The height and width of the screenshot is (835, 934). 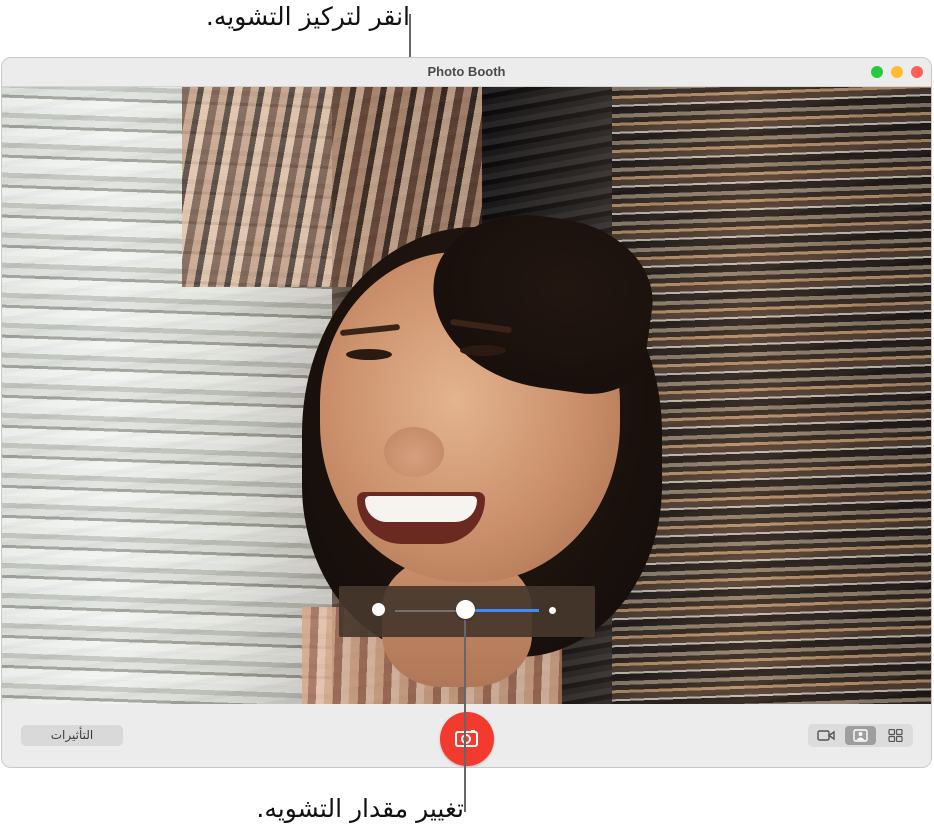 I want to click on still-photo-icon, so click(x=860, y=735).